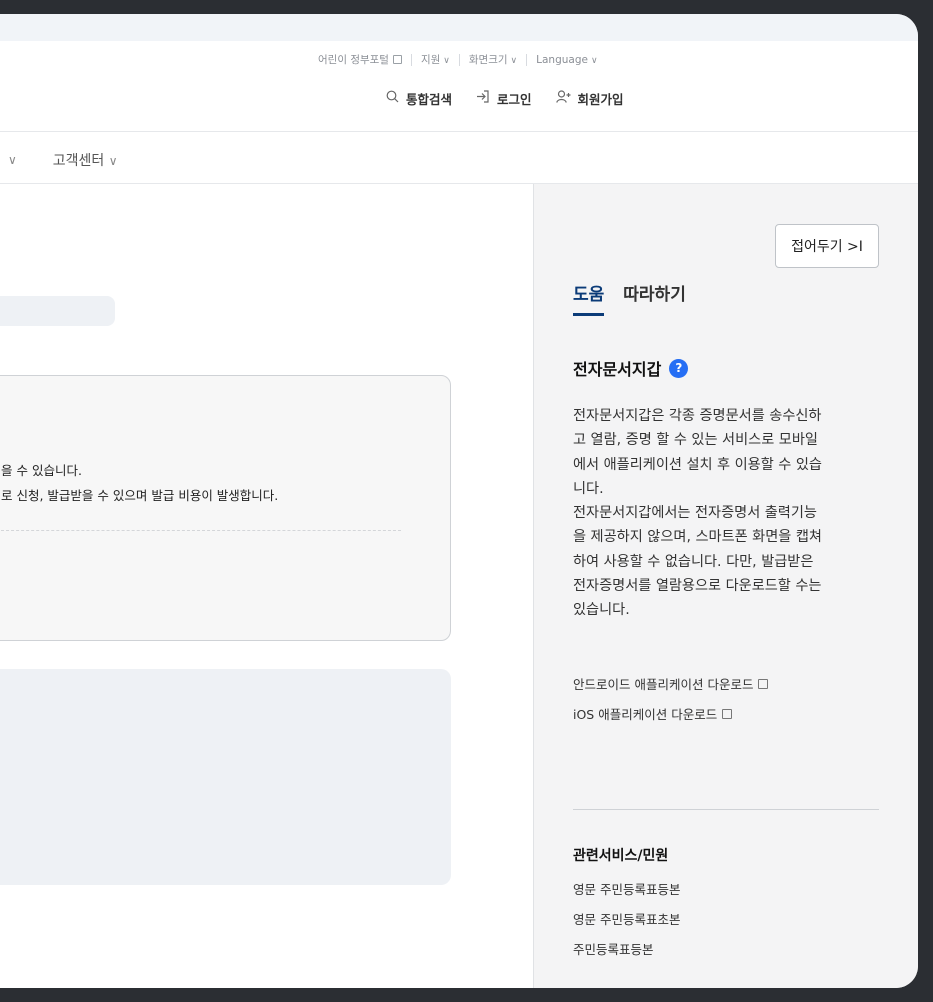 This screenshot has width=933, height=1002. I want to click on user-add-icon, so click(563, 98).